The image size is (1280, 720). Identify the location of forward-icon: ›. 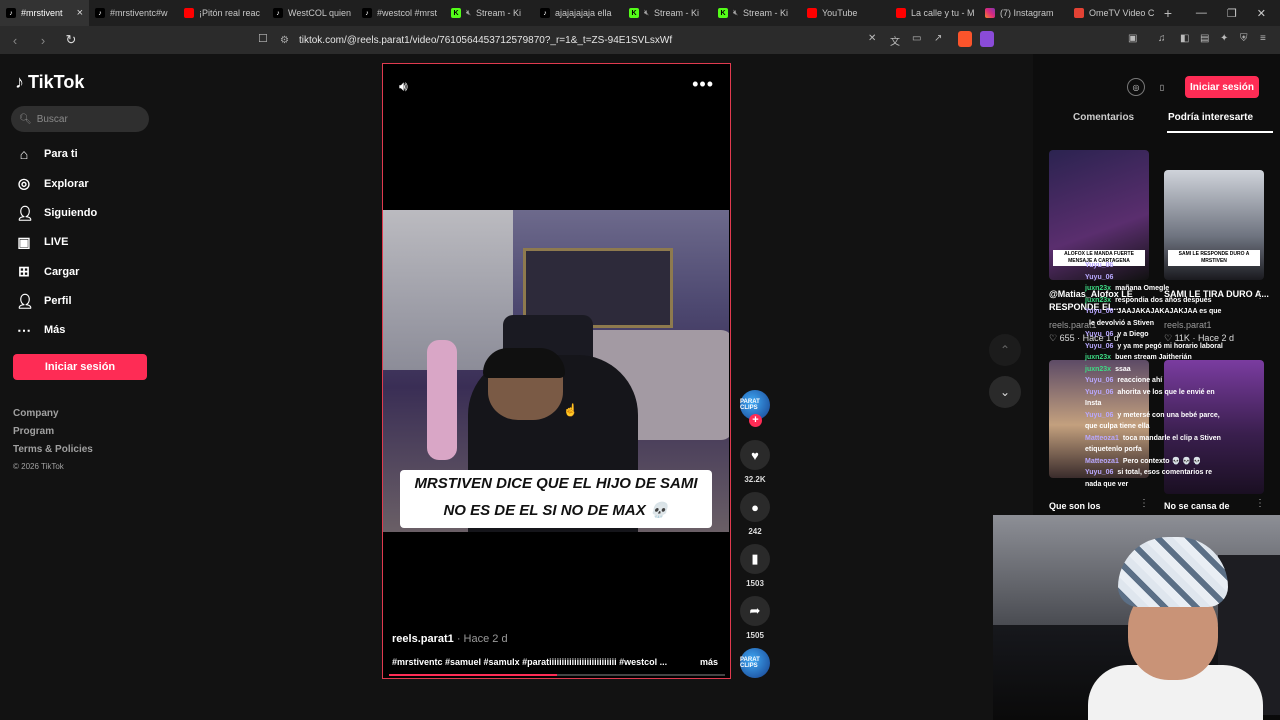
(43, 40).